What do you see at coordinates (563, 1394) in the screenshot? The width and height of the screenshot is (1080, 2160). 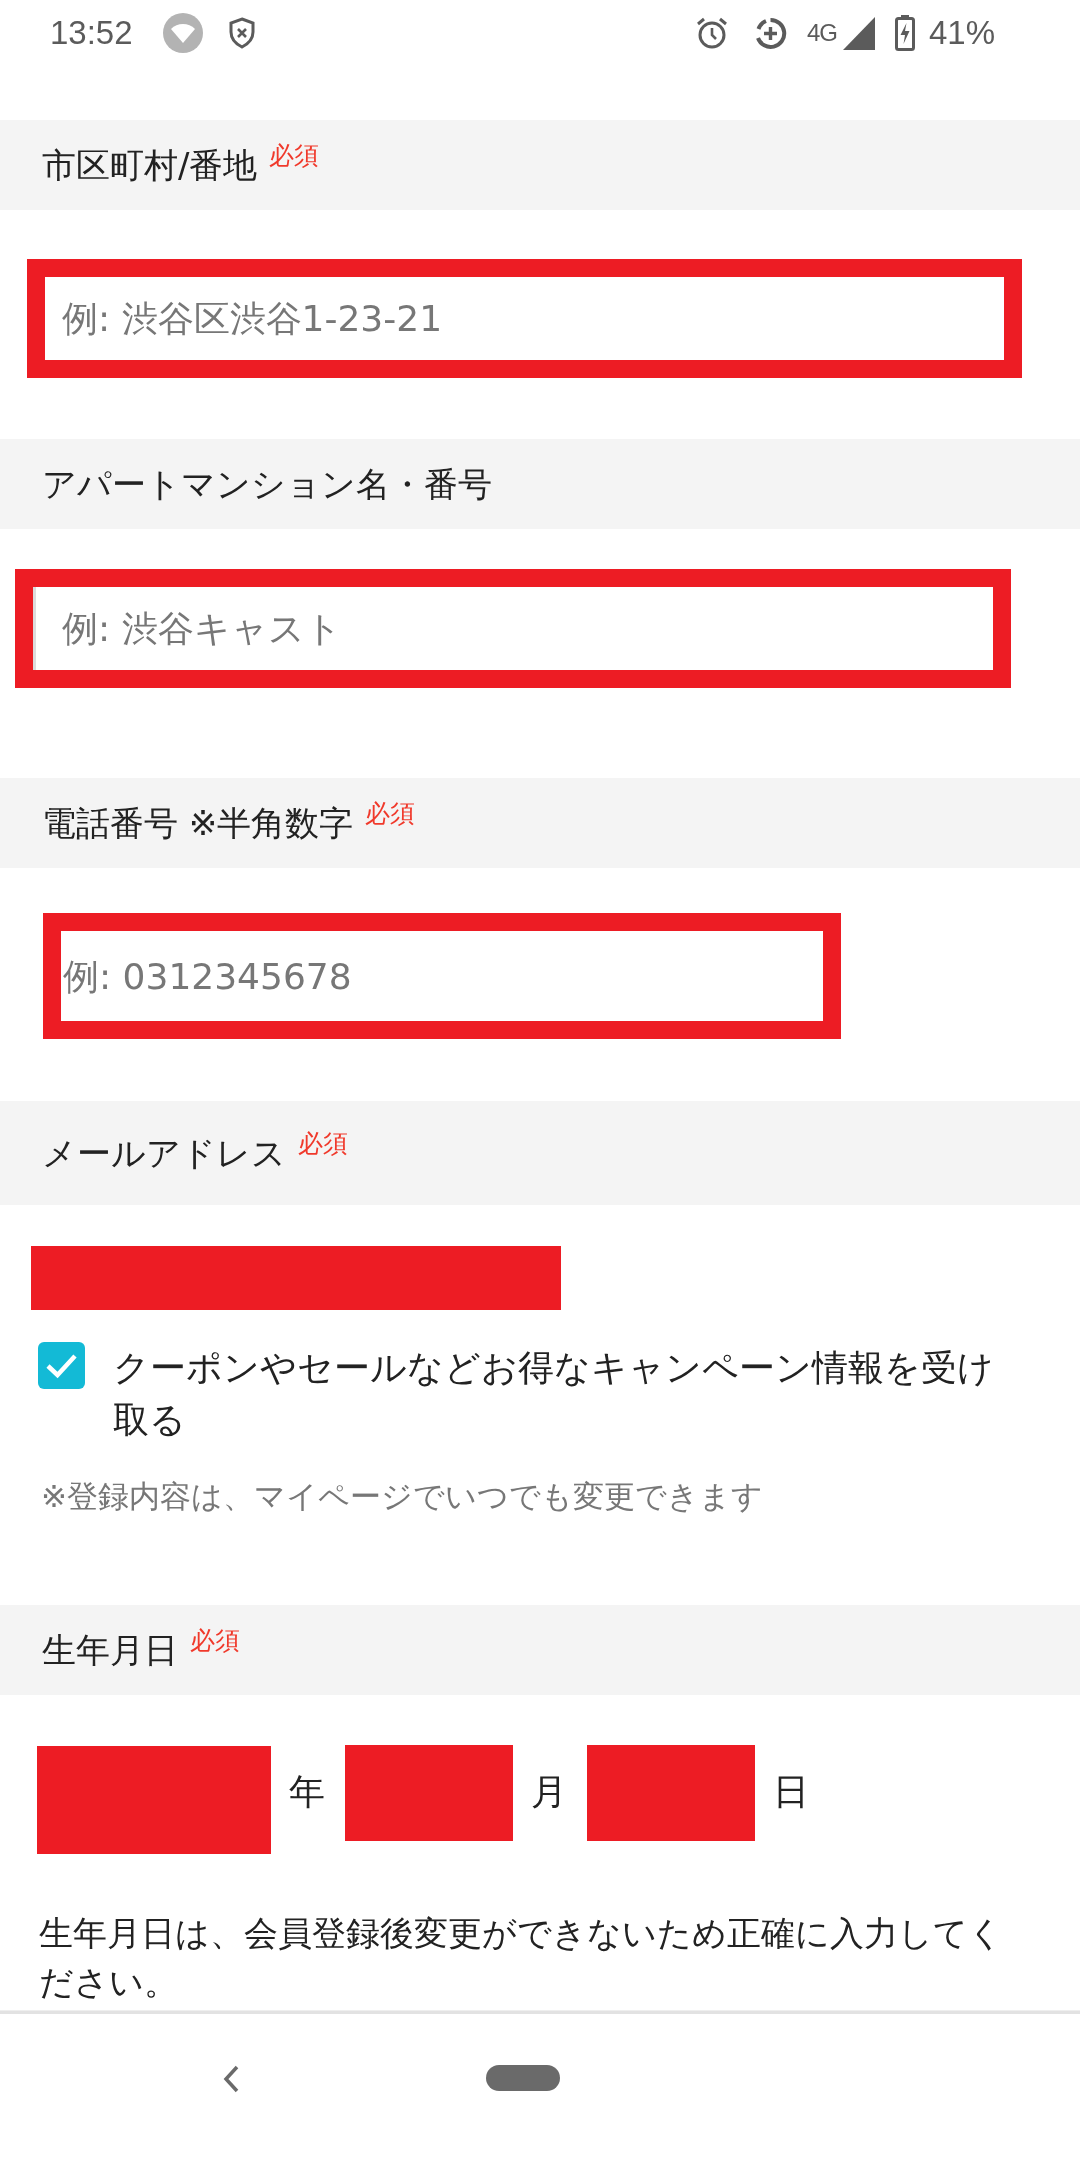 I see `checkbox-label: クーポンやセールなどお得なキャンペーン情報を受け取る` at bounding box center [563, 1394].